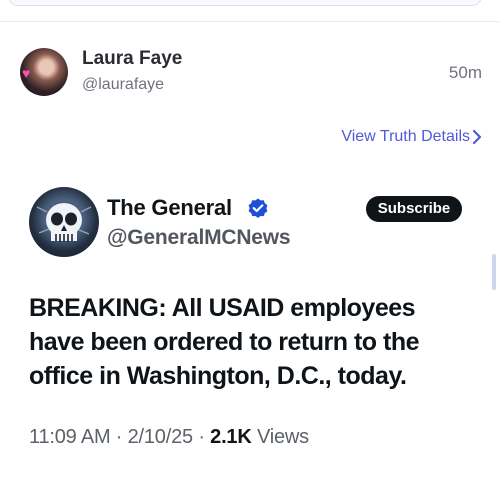  I want to click on avatar: ♥, so click(44, 72).